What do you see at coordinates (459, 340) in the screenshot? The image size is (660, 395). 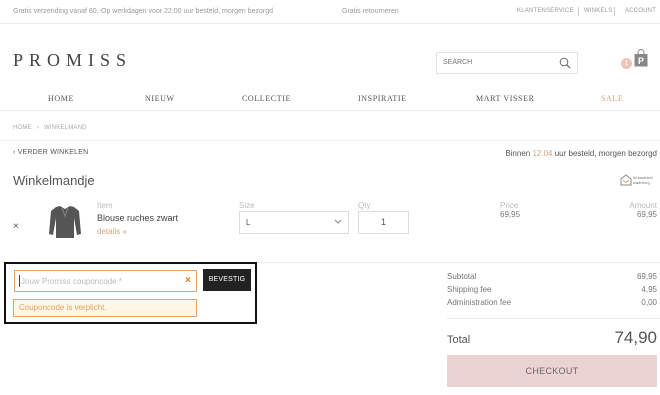 I see `total-label: Total` at bounding box center [459, 340].